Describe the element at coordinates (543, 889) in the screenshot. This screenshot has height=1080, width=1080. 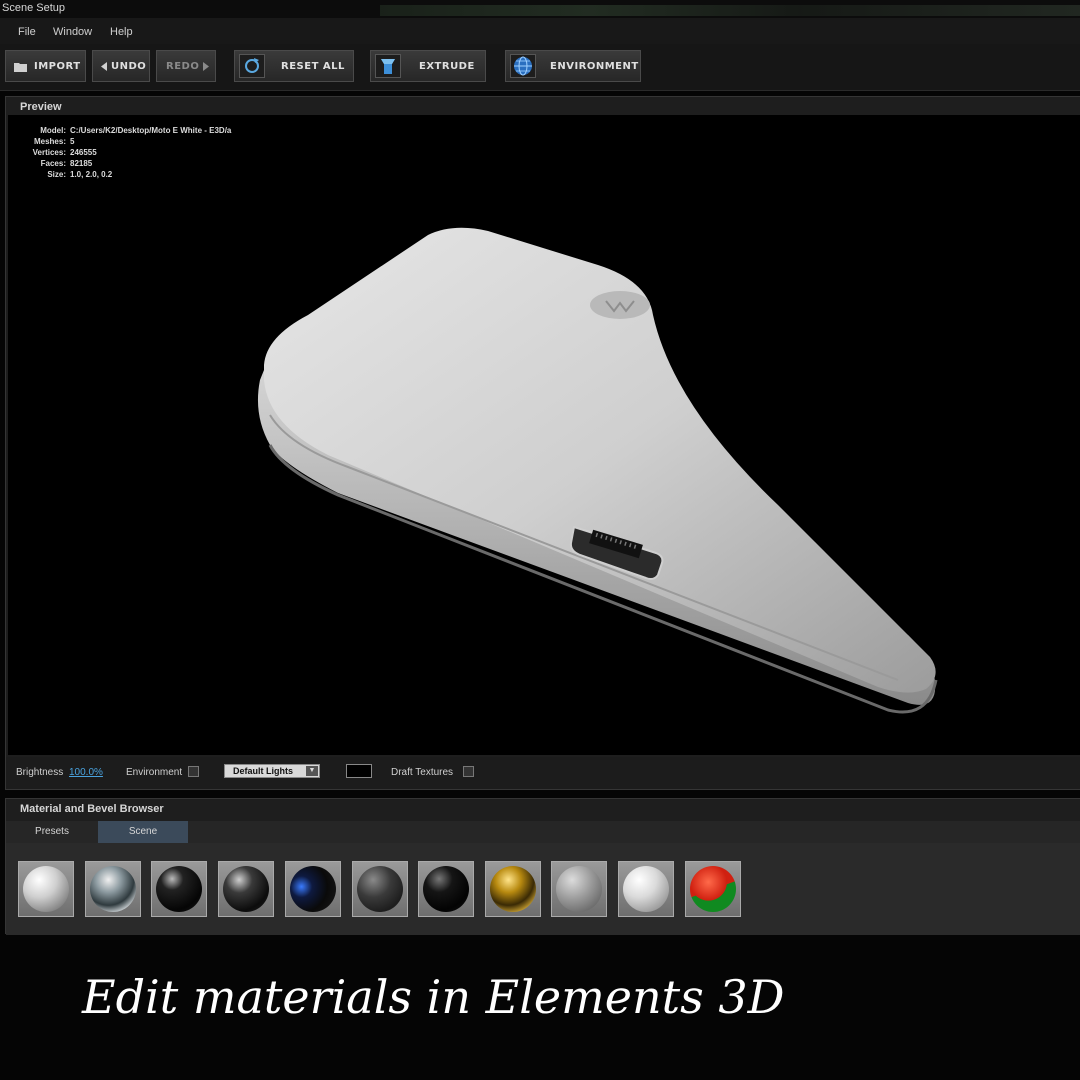
I see `material-thumbnails` at that location.